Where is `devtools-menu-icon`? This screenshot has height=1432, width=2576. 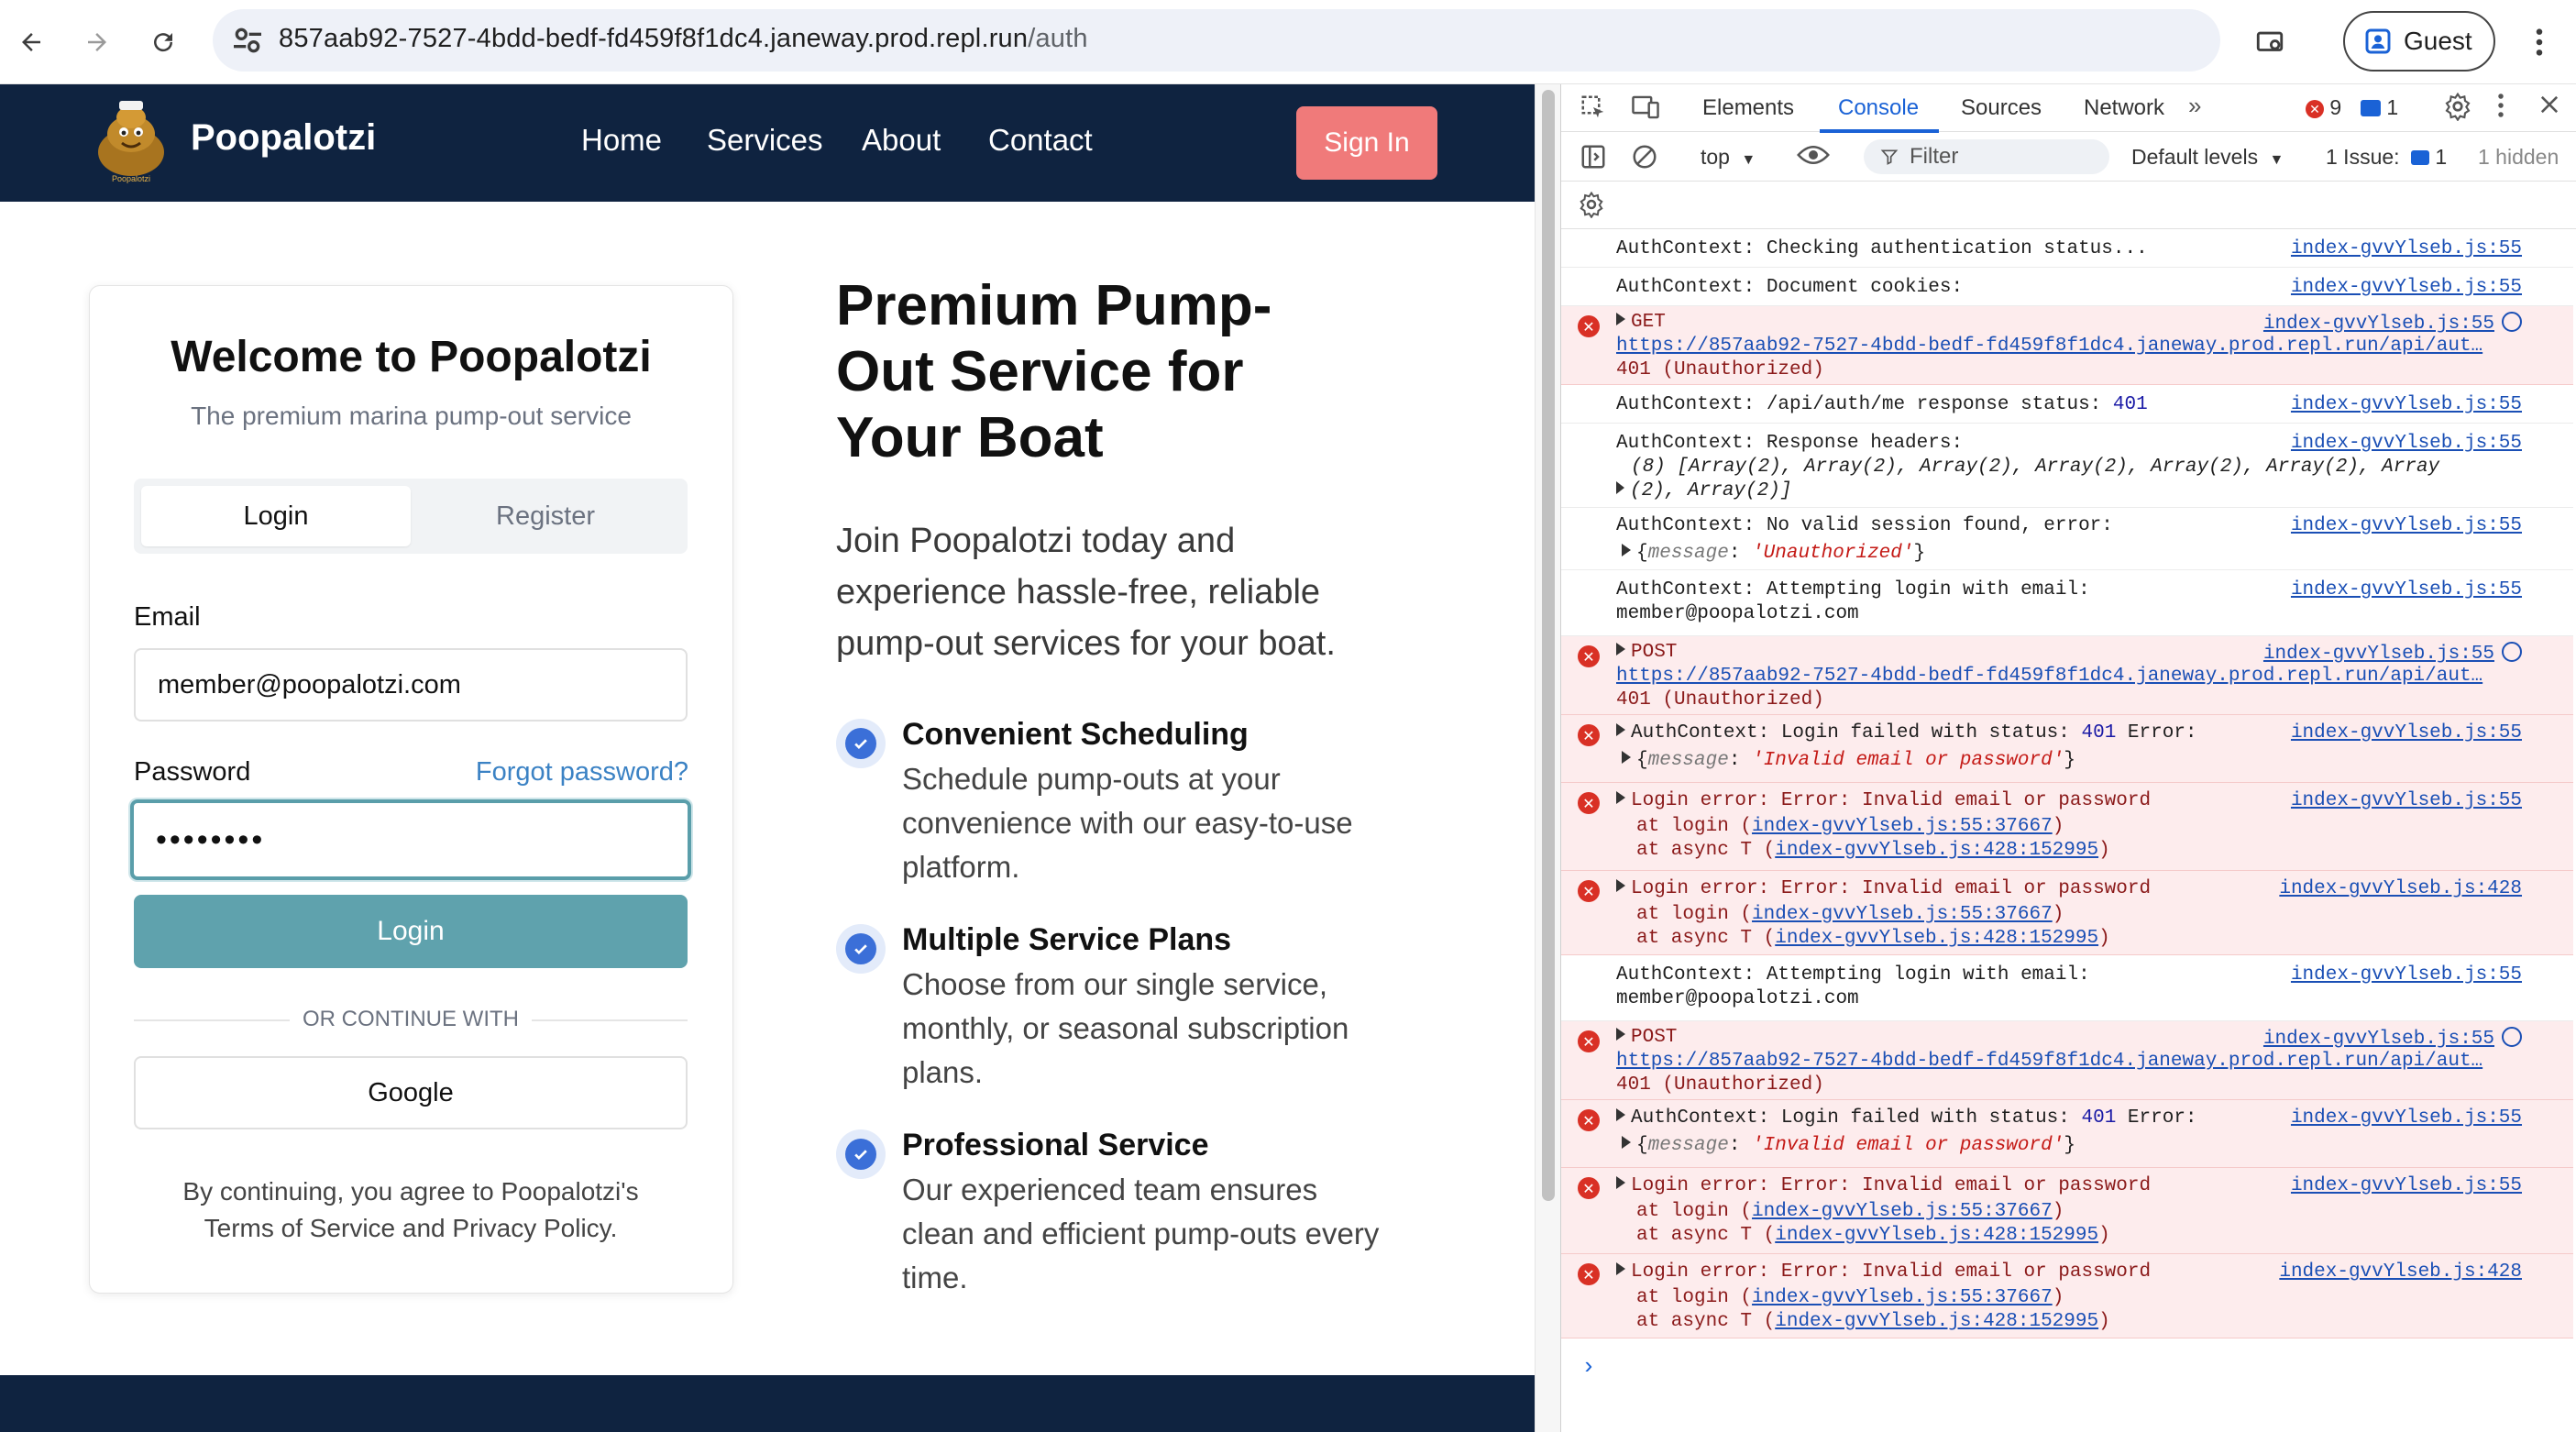
devtools-menu-icon is located at coordinates (2500, 109).